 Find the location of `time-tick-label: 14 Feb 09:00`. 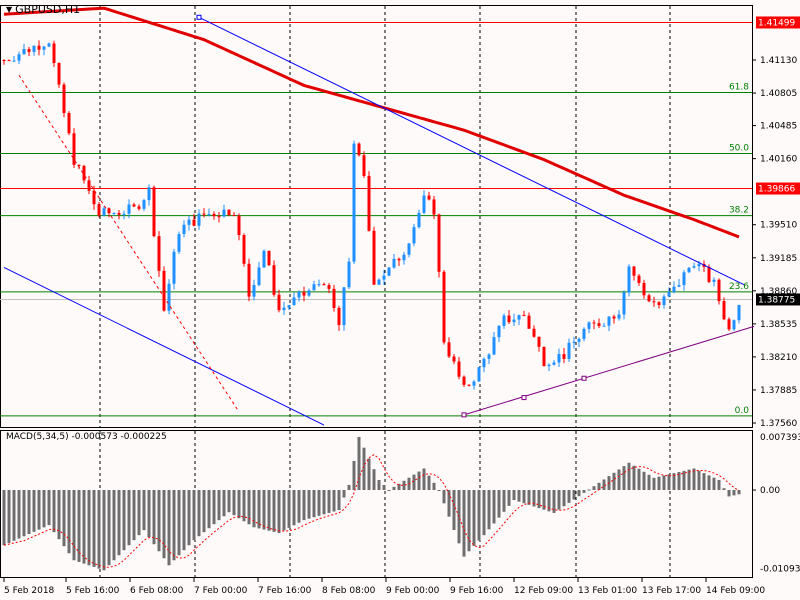

time-tick-label: 14 Feb 09:00 is located at coordinates (735, 591).